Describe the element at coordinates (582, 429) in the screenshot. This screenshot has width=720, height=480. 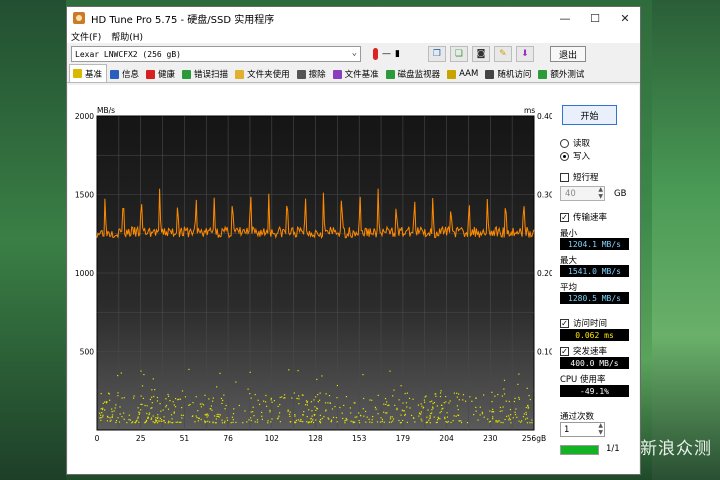
I see `passes-input: 1 ▲ ▼` at that location.